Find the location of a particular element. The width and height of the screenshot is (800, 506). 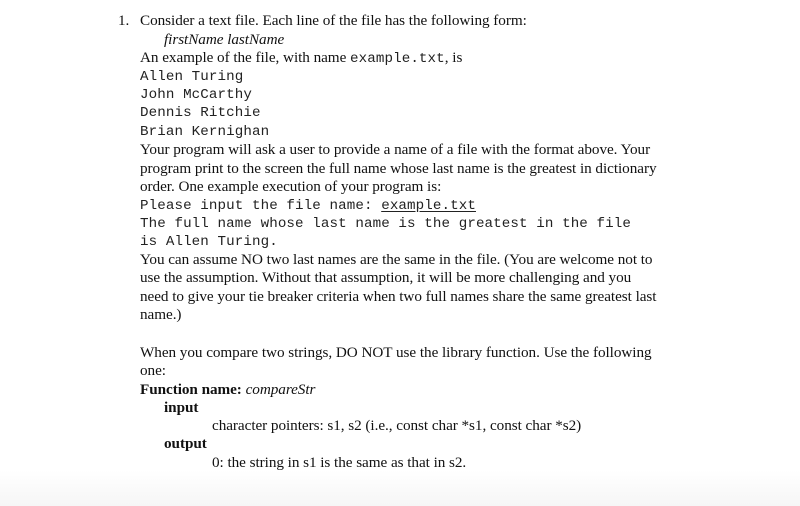

execution-prompt-line: Please input the file name: example.txt is located at coordinates (308, 206).